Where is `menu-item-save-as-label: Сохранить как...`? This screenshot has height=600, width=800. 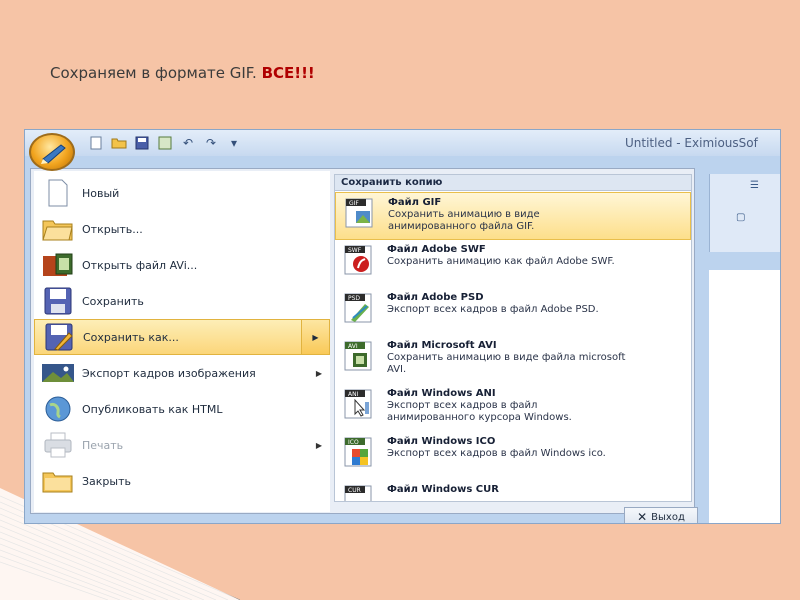
menu-item-save-as-label: Сохранить как... is located at coordinates (131, 337).